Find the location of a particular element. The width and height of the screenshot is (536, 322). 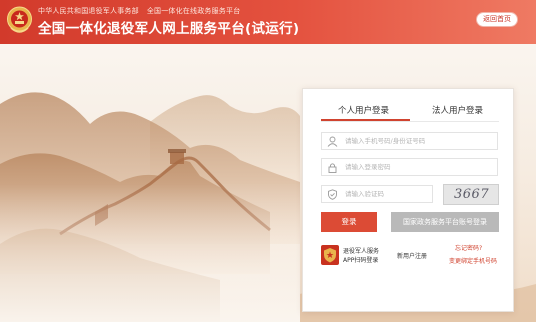

password-field is located at coordinates (409, 167).